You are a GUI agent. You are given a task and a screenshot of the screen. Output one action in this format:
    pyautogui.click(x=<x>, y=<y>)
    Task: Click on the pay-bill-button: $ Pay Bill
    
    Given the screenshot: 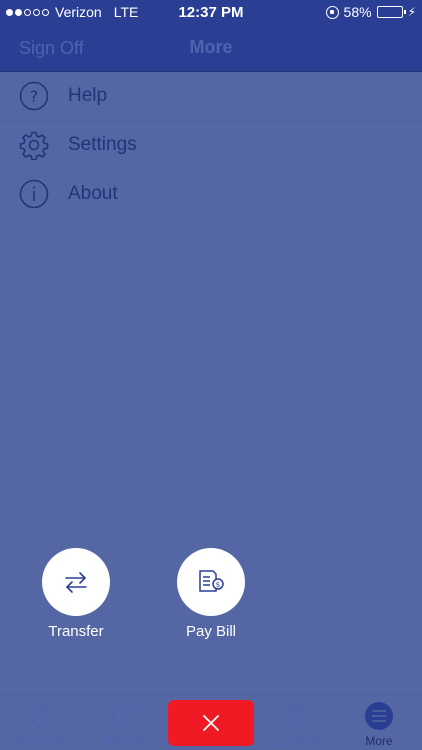 What is the action you would take?
    pyautogui.click(x=211, y=594)
    